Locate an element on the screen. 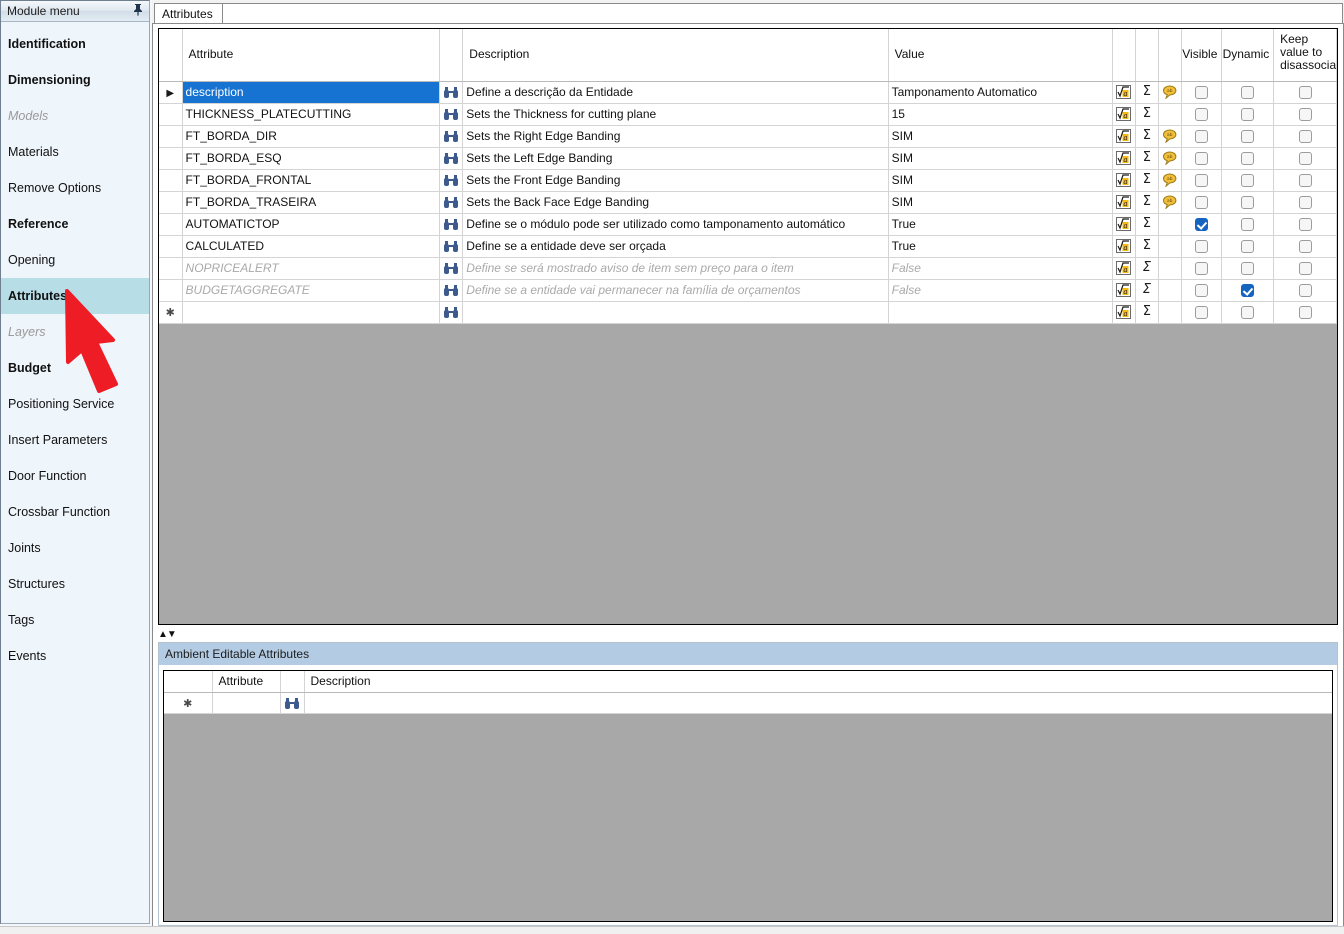  cell-attribute: THICKNESS_PLATECUTTING is located at coordinates (311, 114).